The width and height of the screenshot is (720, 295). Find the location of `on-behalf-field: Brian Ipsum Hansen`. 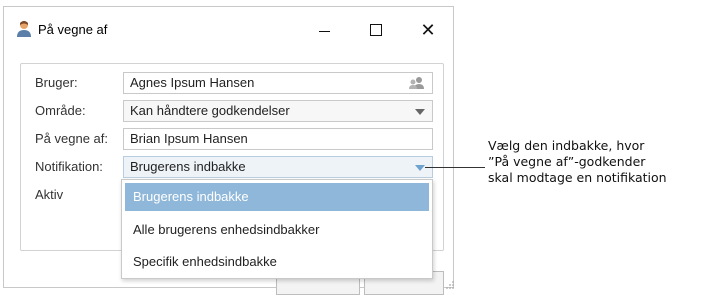

on-behalf-field: Brian Ipsum Hansen is located at coordinates (278, 139).